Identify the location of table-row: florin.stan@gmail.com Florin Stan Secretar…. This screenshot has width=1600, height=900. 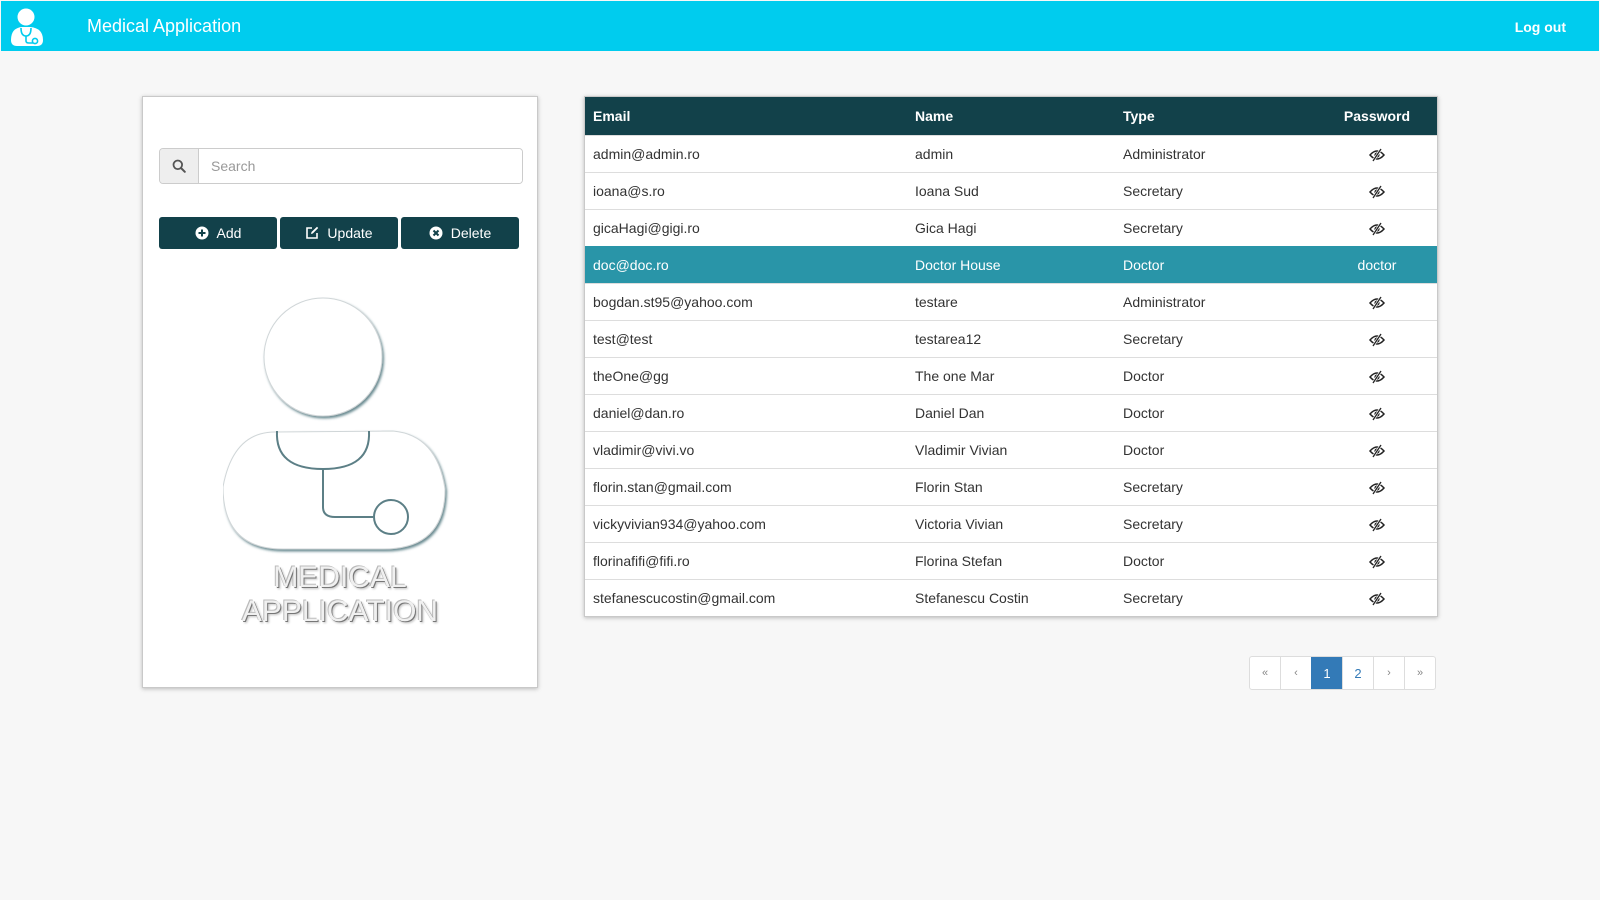
(1011, 486).